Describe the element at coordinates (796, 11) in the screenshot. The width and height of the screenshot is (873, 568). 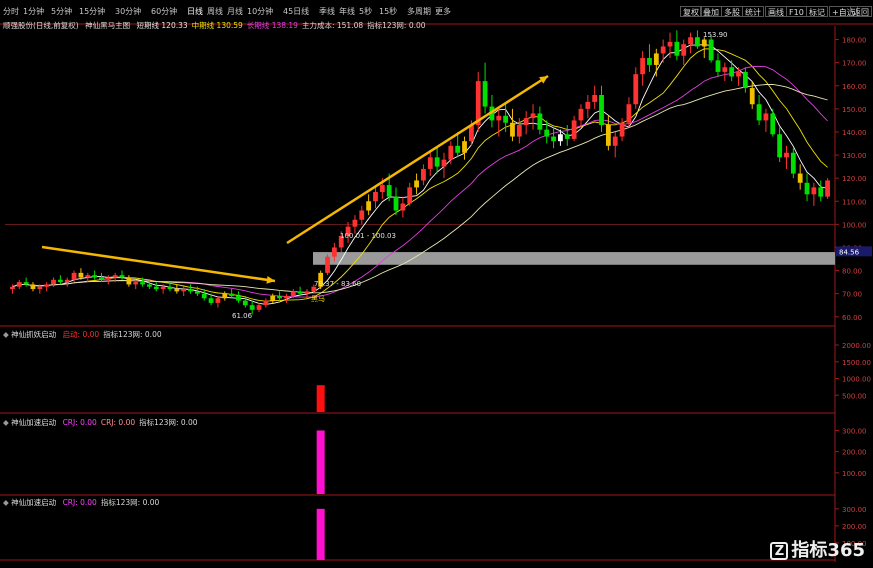
I see `toolbar-button: F10` at that location.